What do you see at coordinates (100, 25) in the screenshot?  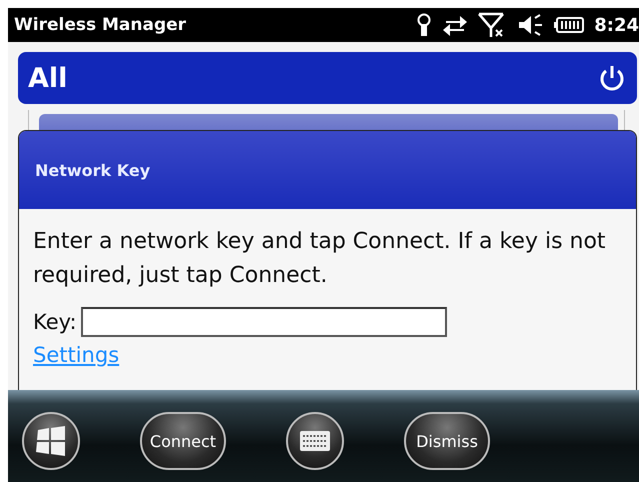 I see `app-title: Wireless Manager` at bounding box center [100, 25].